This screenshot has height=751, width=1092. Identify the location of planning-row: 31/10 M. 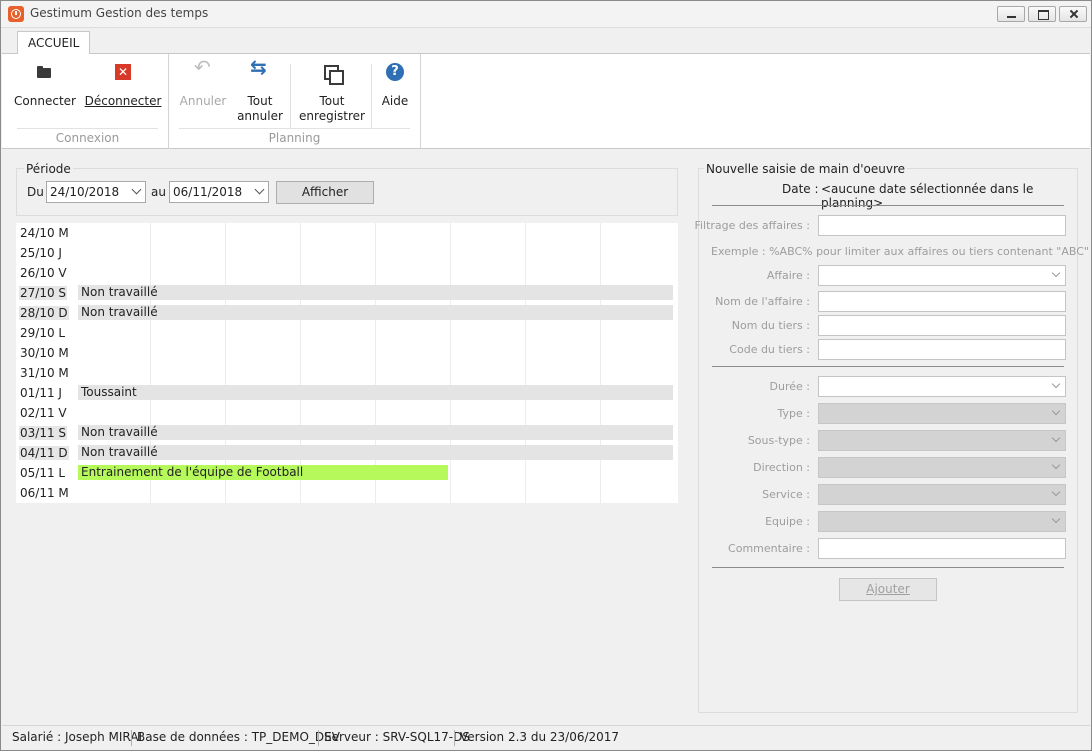
(347, 373).